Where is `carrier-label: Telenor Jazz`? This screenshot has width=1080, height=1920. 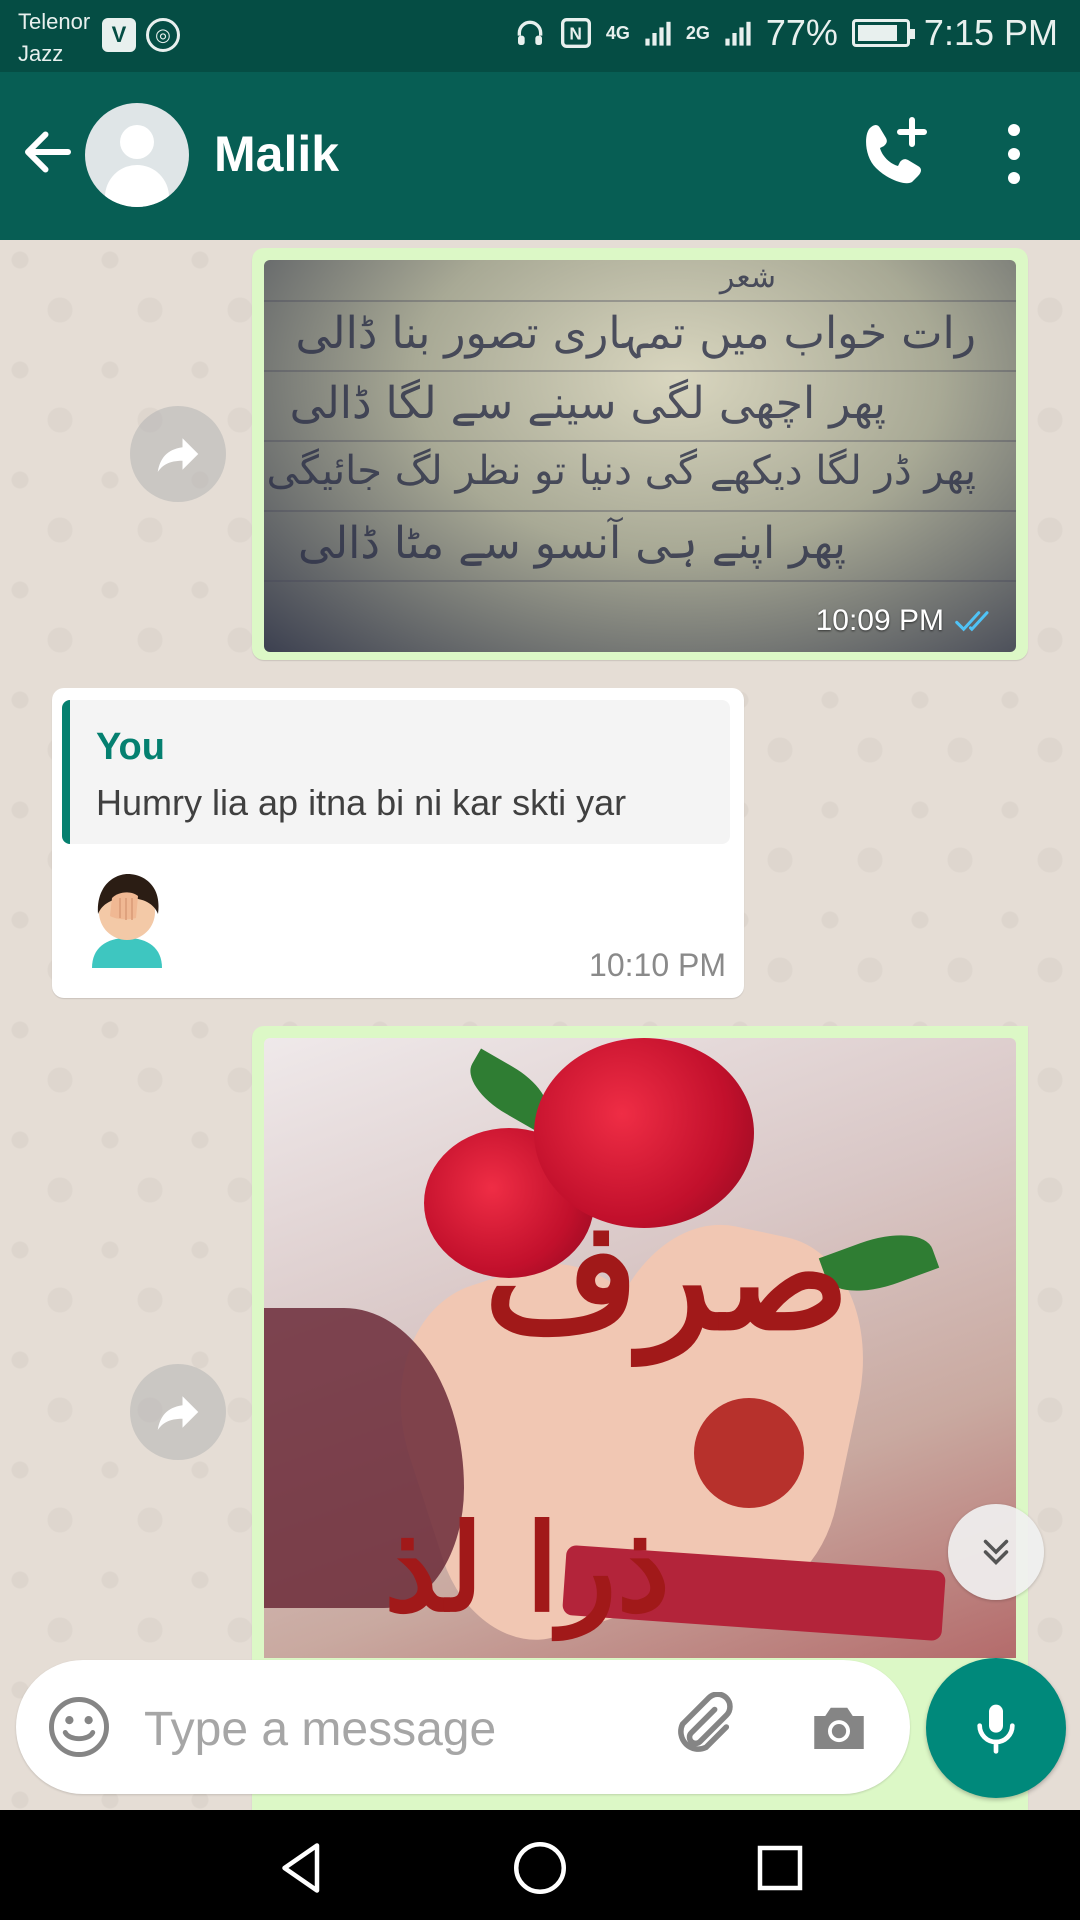
carrier-label: Telenor Jazz is located at coordinates (54, 38).